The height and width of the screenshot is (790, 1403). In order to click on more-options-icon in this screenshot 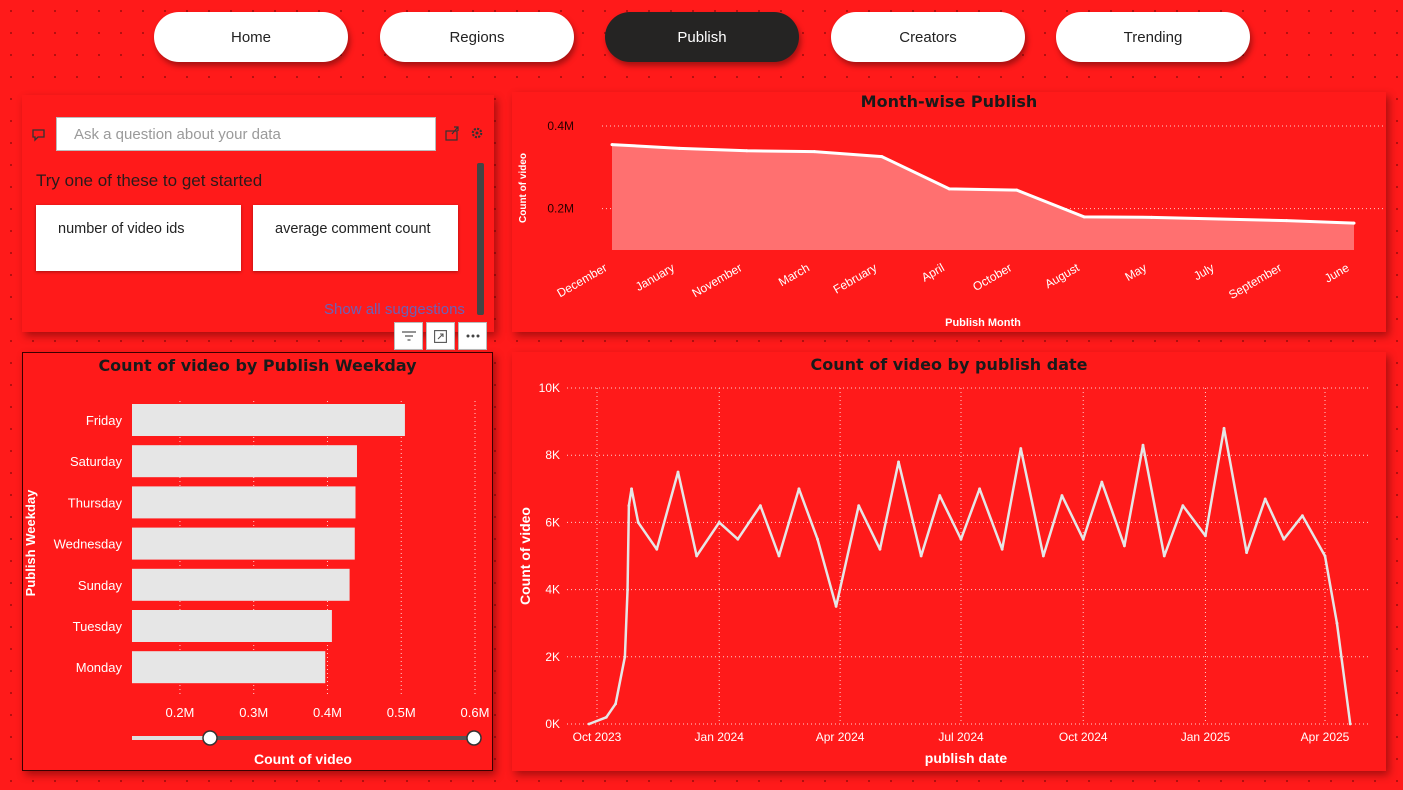, I will do `click(472, 336)`.